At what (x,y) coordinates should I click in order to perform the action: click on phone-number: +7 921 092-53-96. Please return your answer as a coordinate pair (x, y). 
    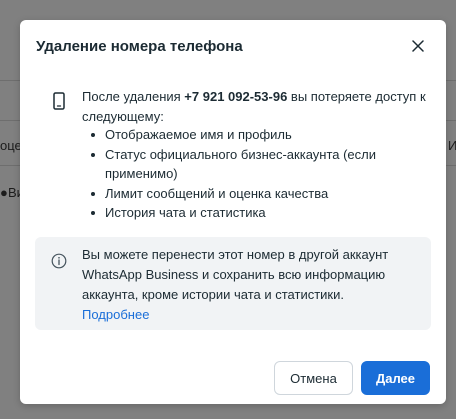
    Looking at the image, I should click on (236, 96).